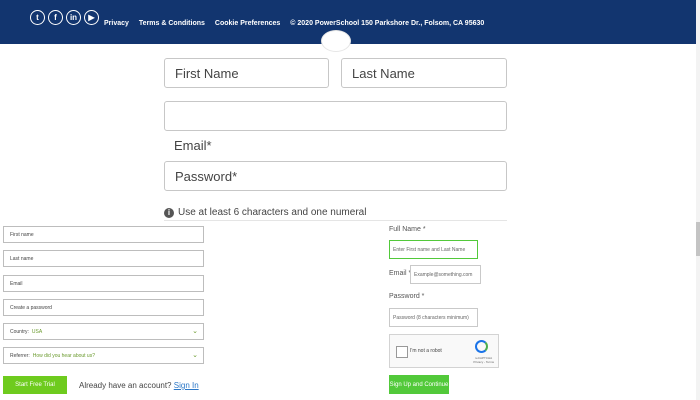 This screenshot has width=700, height=400. Describe the element at coordinates (55, 17) in the screenshot. I see `facebook-icon: f` at that location.